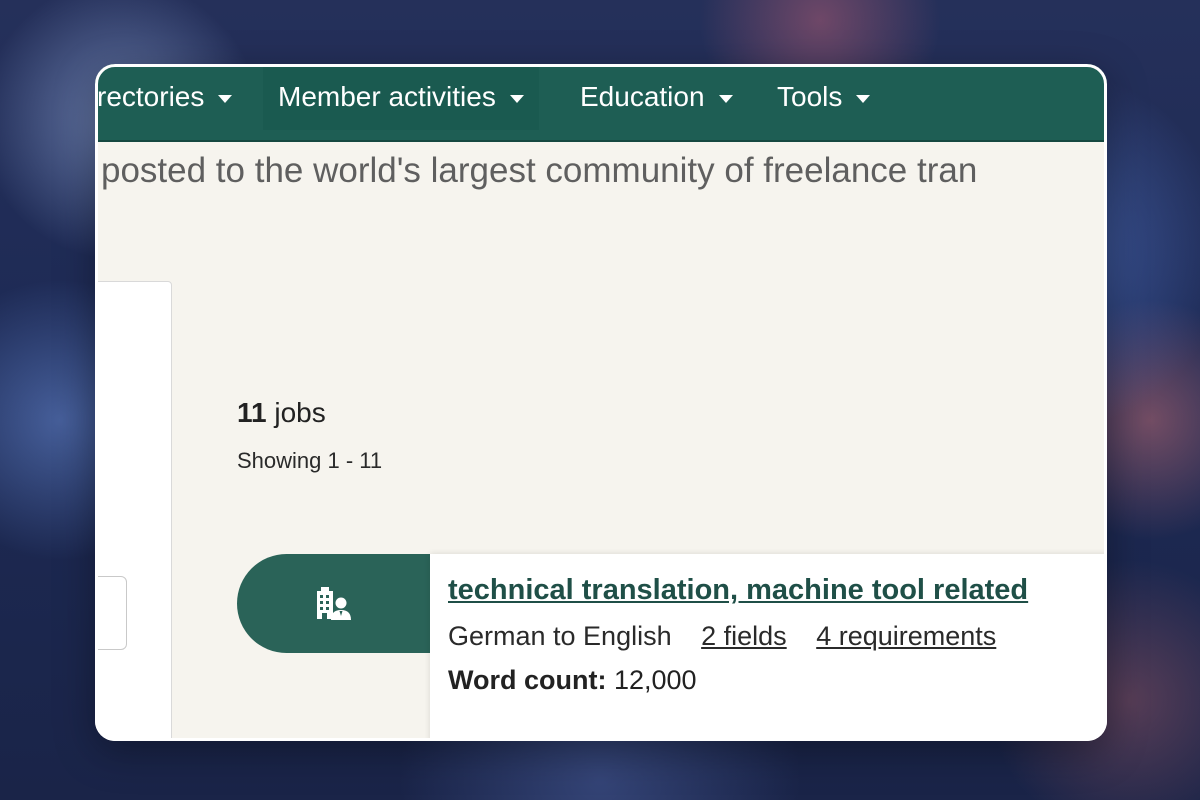 The image size is (1200, 800). I want to click on word-count-label: Word count:, so click(527, 680).